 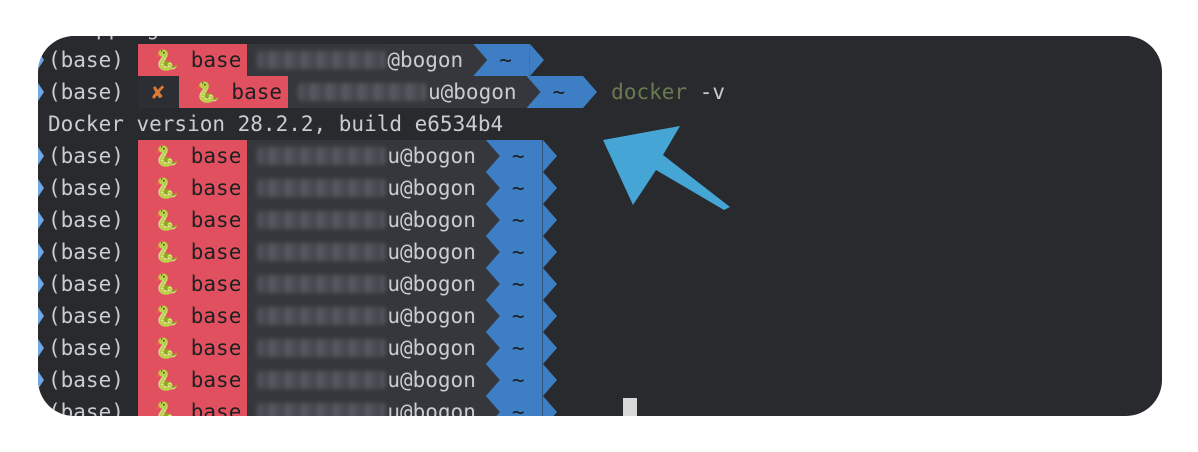 What do you see at coordinates (649, 92) in the screenshot?
I see `command-name: docker` at bounding box center [649, 92].